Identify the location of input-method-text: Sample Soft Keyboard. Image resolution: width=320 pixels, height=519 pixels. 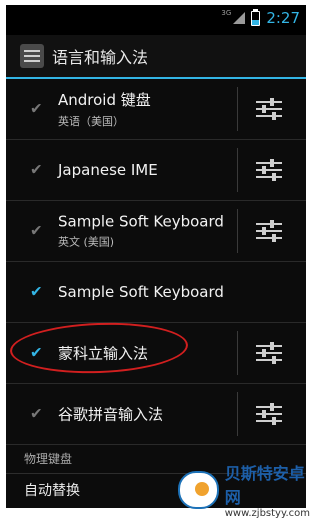
(141, 292).